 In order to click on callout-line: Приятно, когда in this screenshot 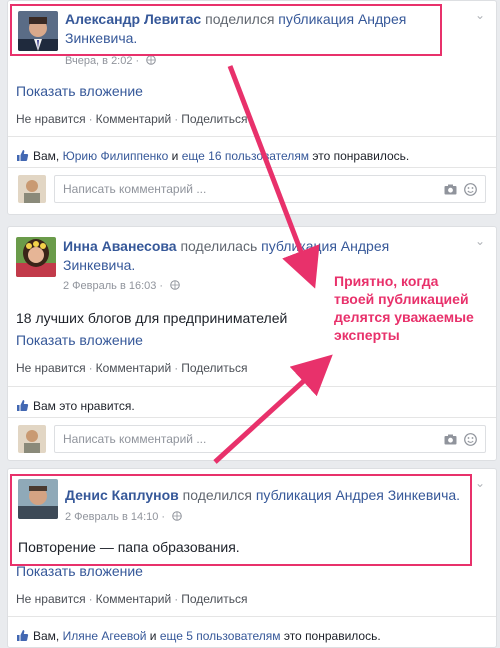, I will do `click(386, 281)`.